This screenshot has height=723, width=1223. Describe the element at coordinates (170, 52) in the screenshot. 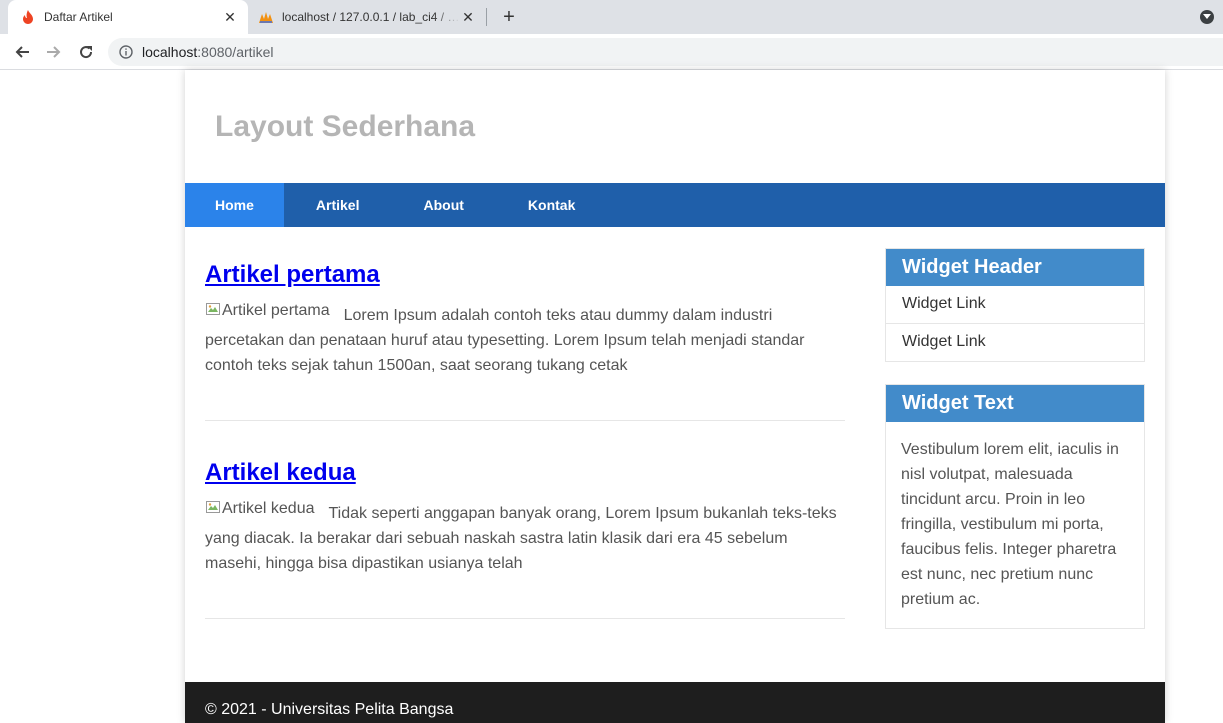

I see `url-host: localhost` at that location.